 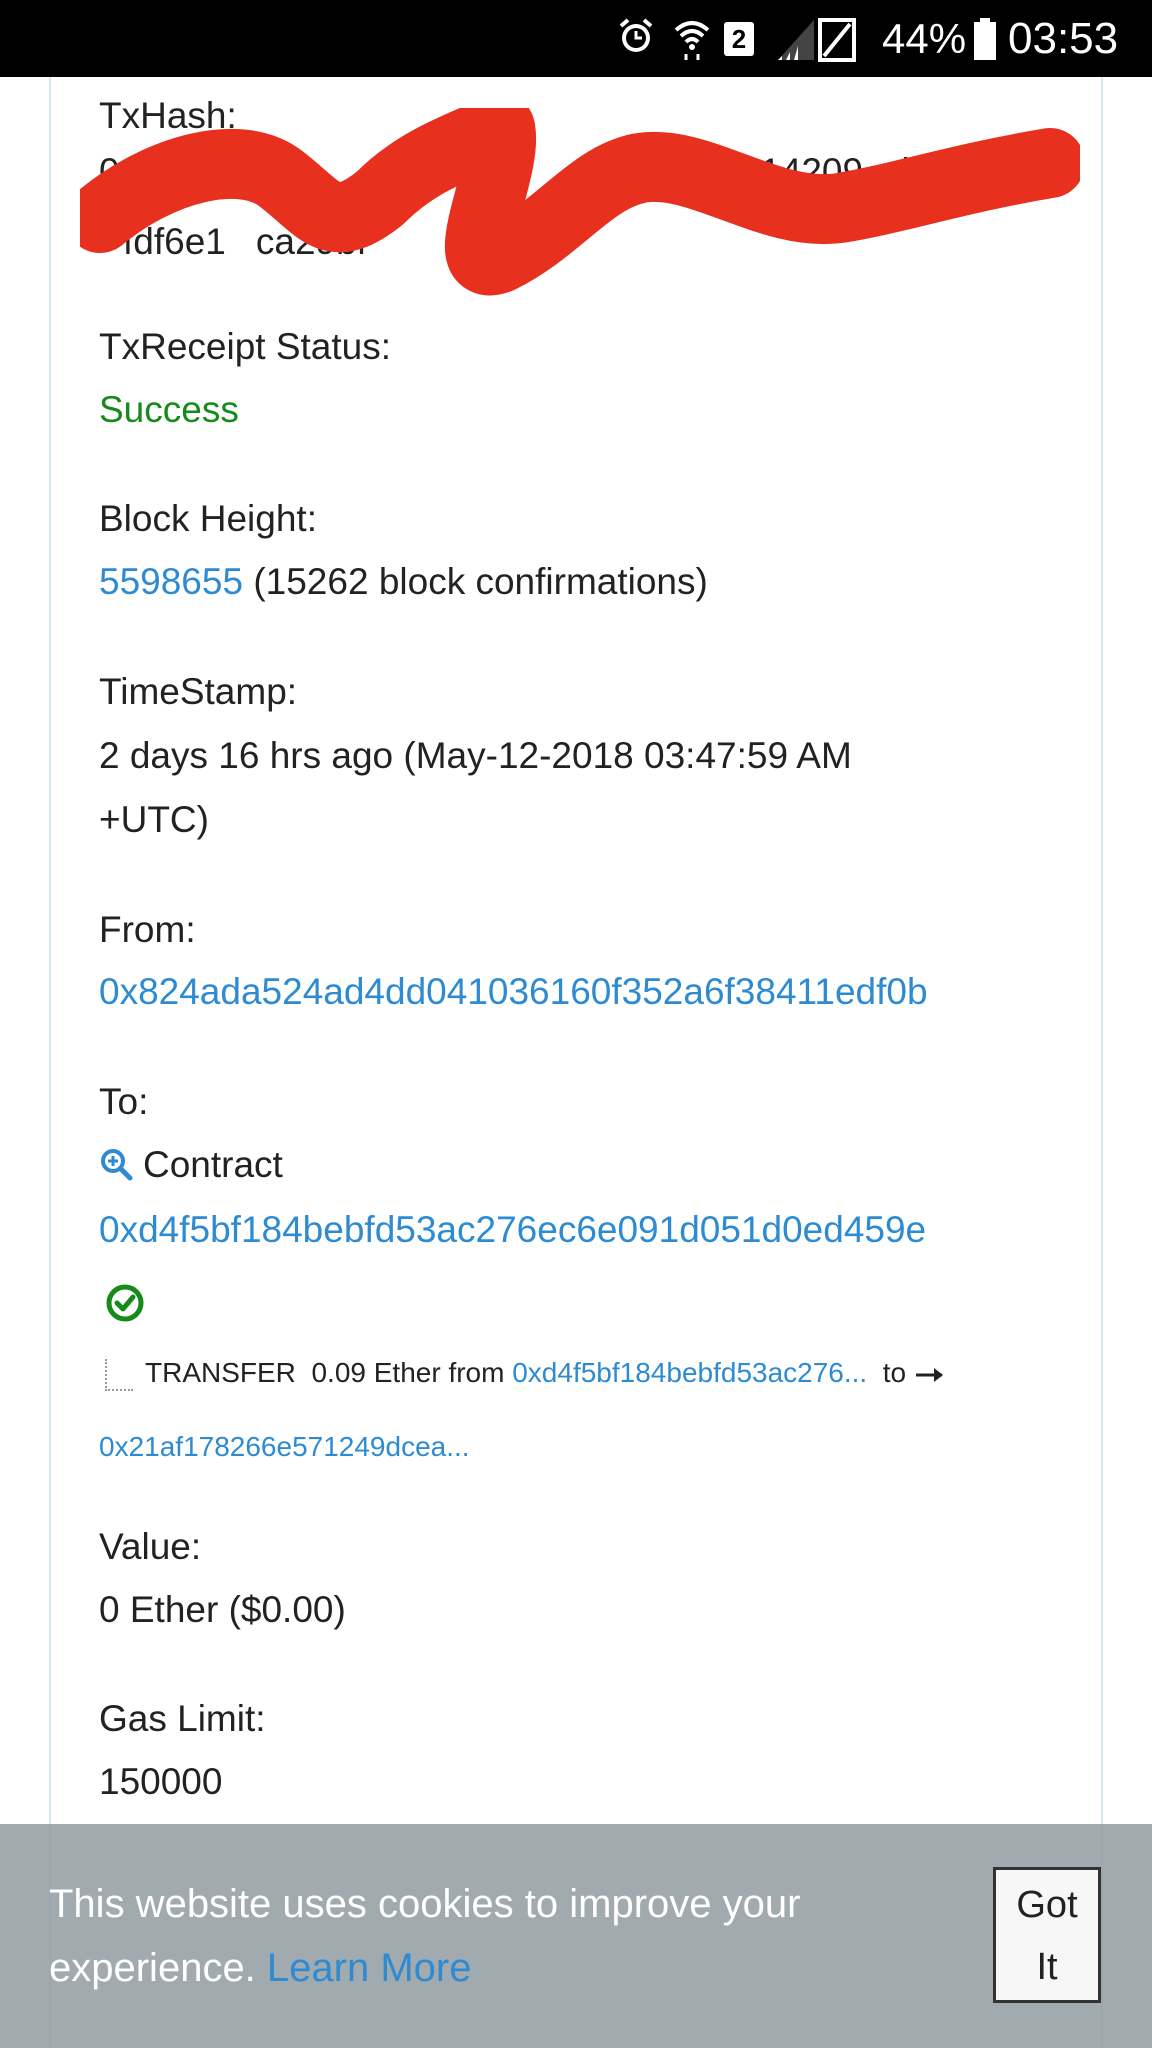 What do you see at coordinates (504, 171) in the screenshot?
I see `txhash-value-line1: 0 ade e6 73 014209 d` at bounding box center [504, 171].